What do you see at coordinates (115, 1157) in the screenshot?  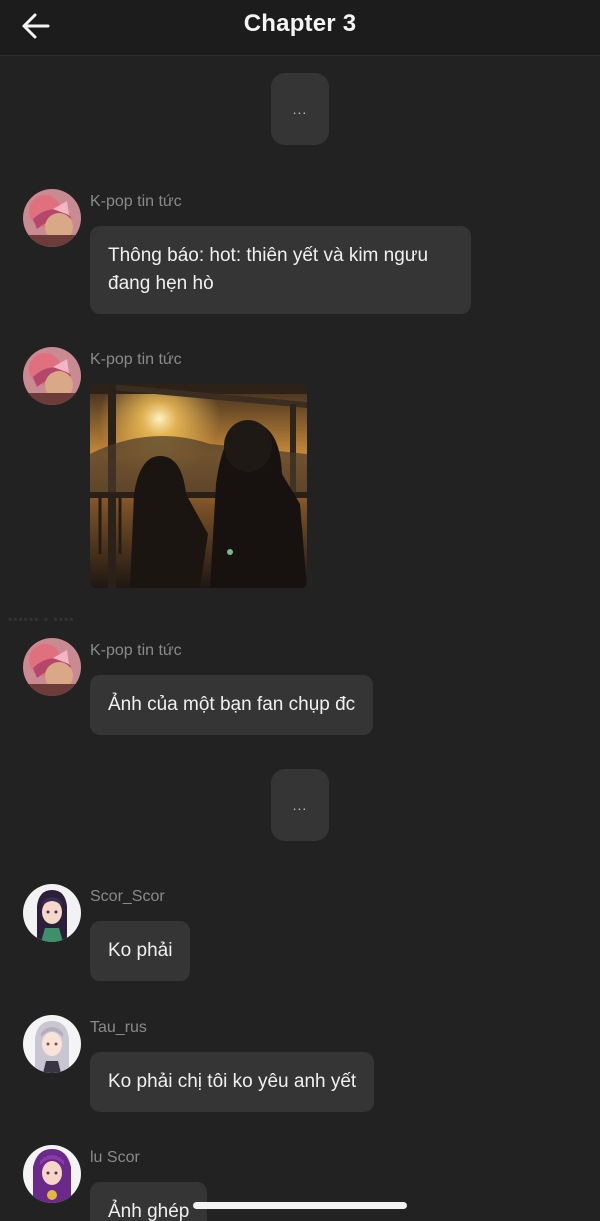 I see `sender-name: lu Scor` at bounding box center [115, 1157].